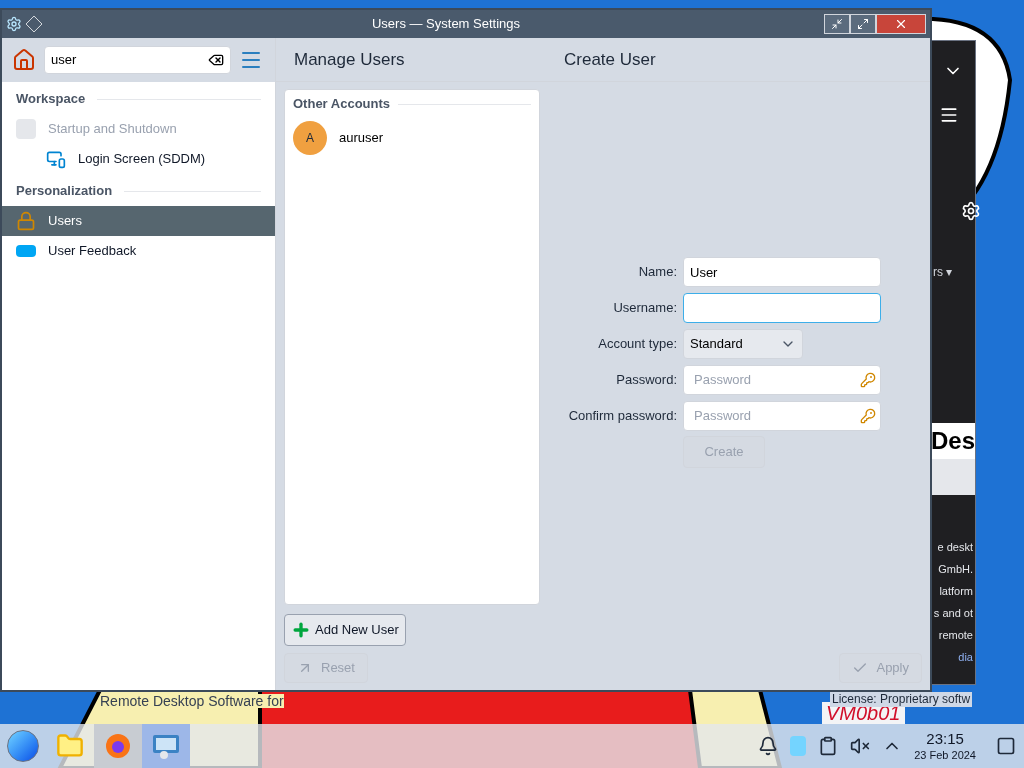 The width and height of the screenshot is (1024, 768). Describe the element at coordinates (301, 630) in the screenshot. I see `plus-icon` at that location.